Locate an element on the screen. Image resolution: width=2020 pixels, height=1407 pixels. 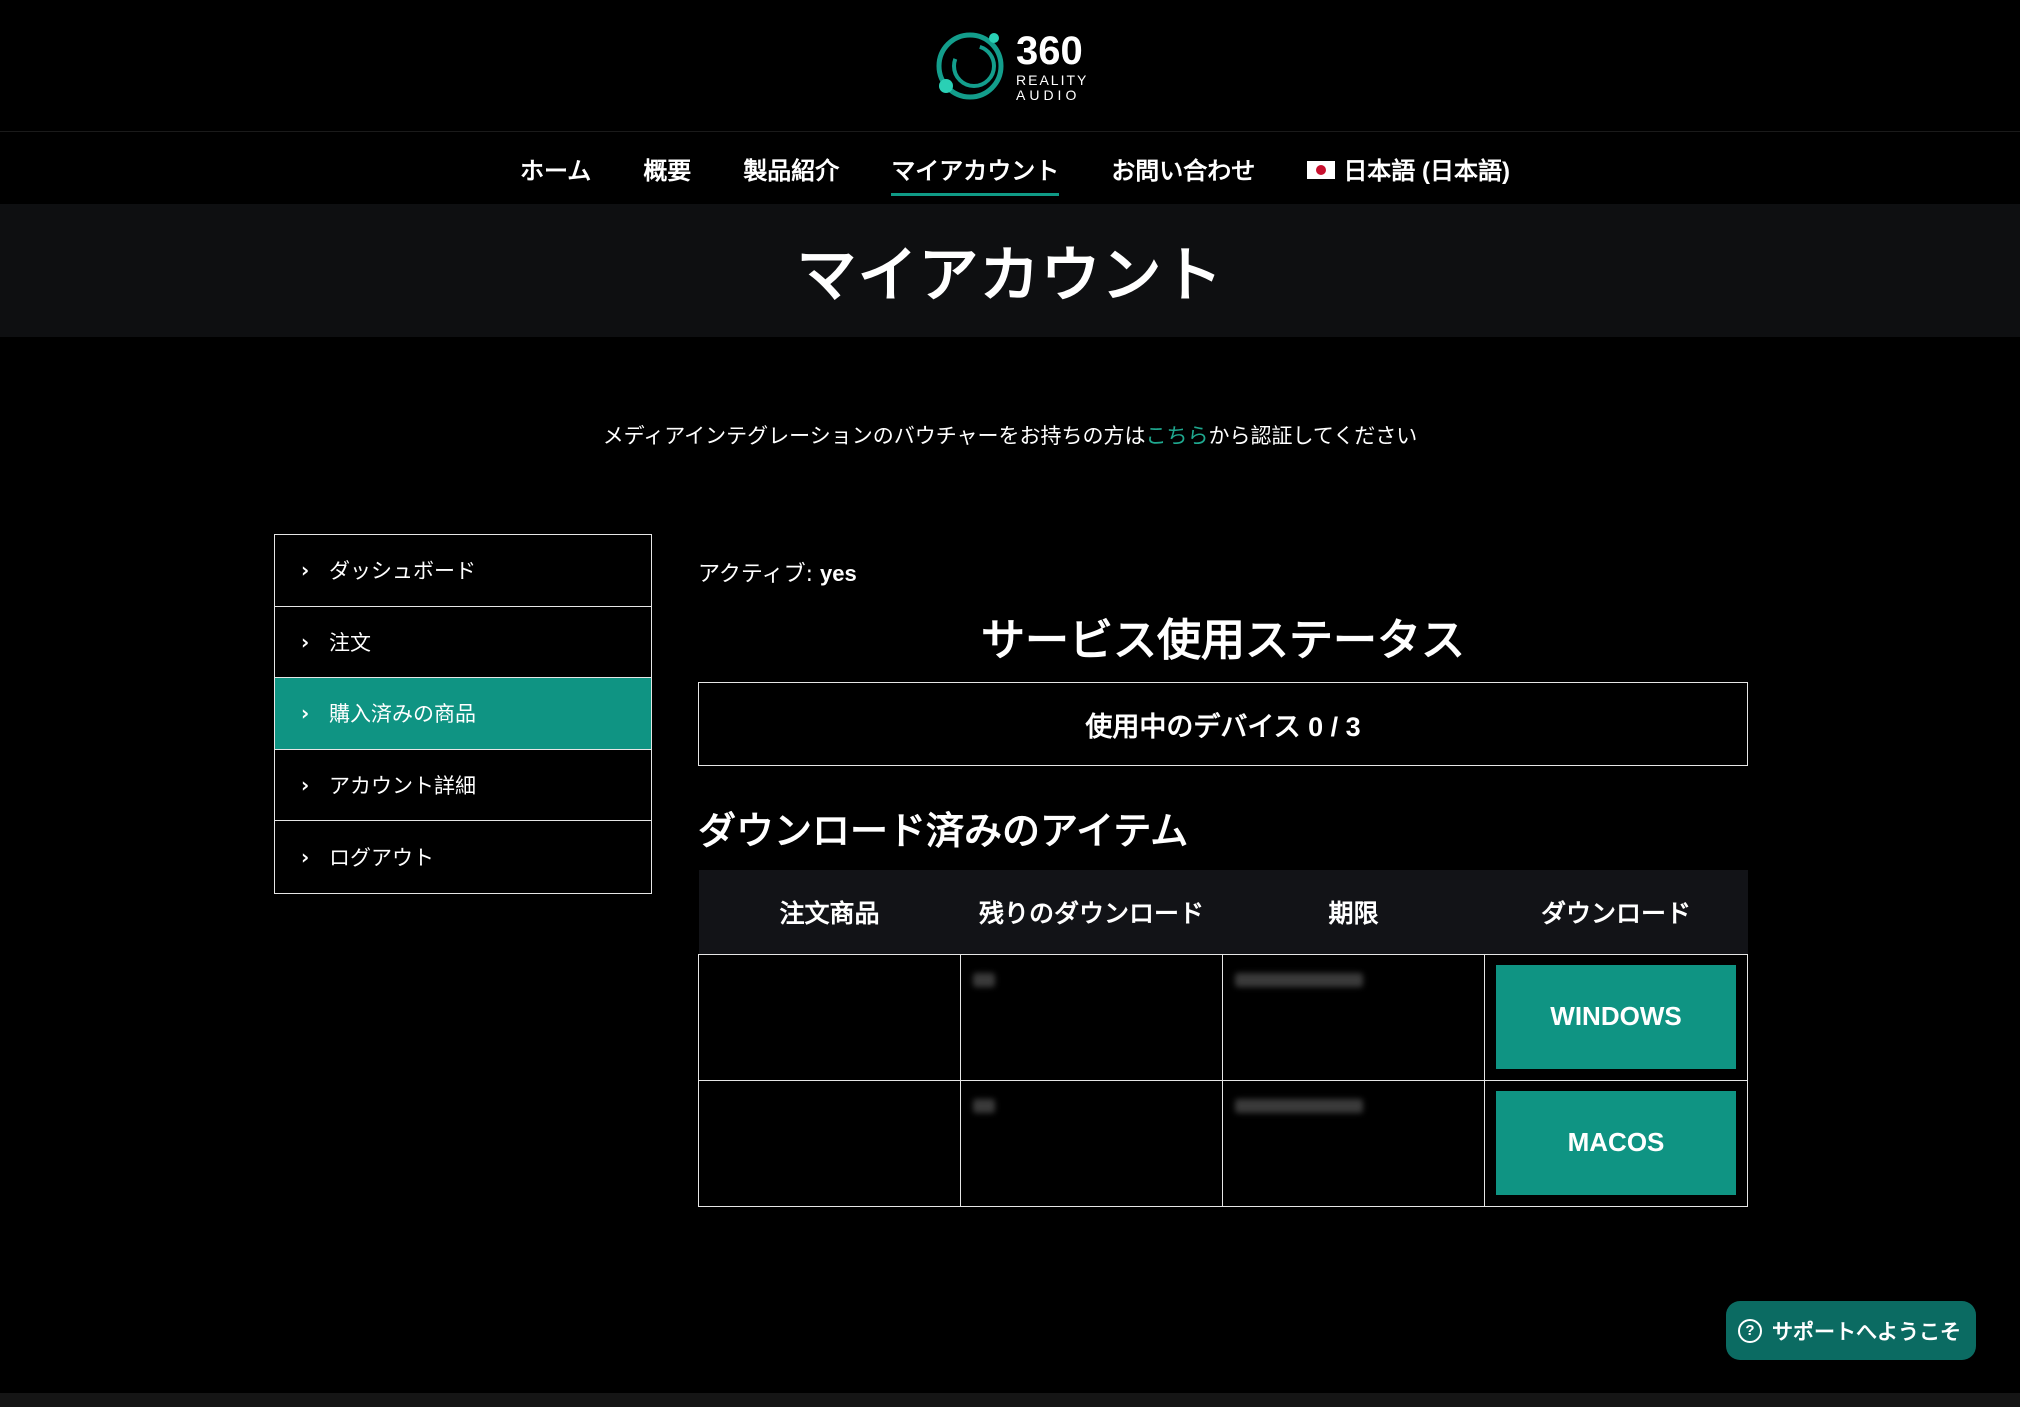
title-band: マイアカウント is located at coordinates (1010, 270).